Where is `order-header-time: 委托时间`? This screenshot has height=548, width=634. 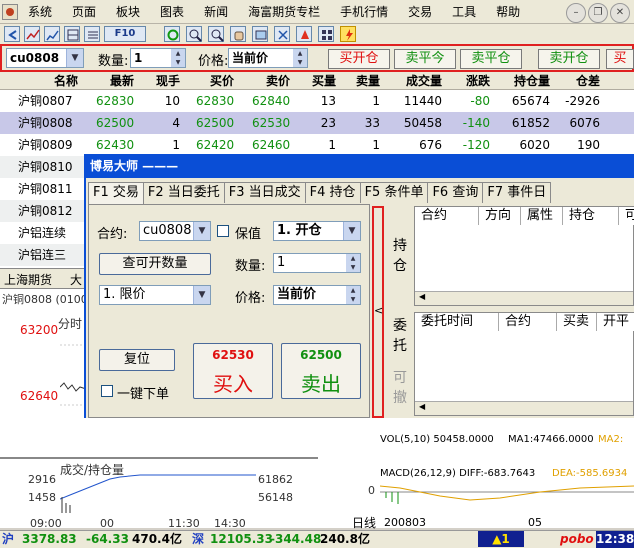
order-header-time: 委托时间 is located at coordinates (457, 322).